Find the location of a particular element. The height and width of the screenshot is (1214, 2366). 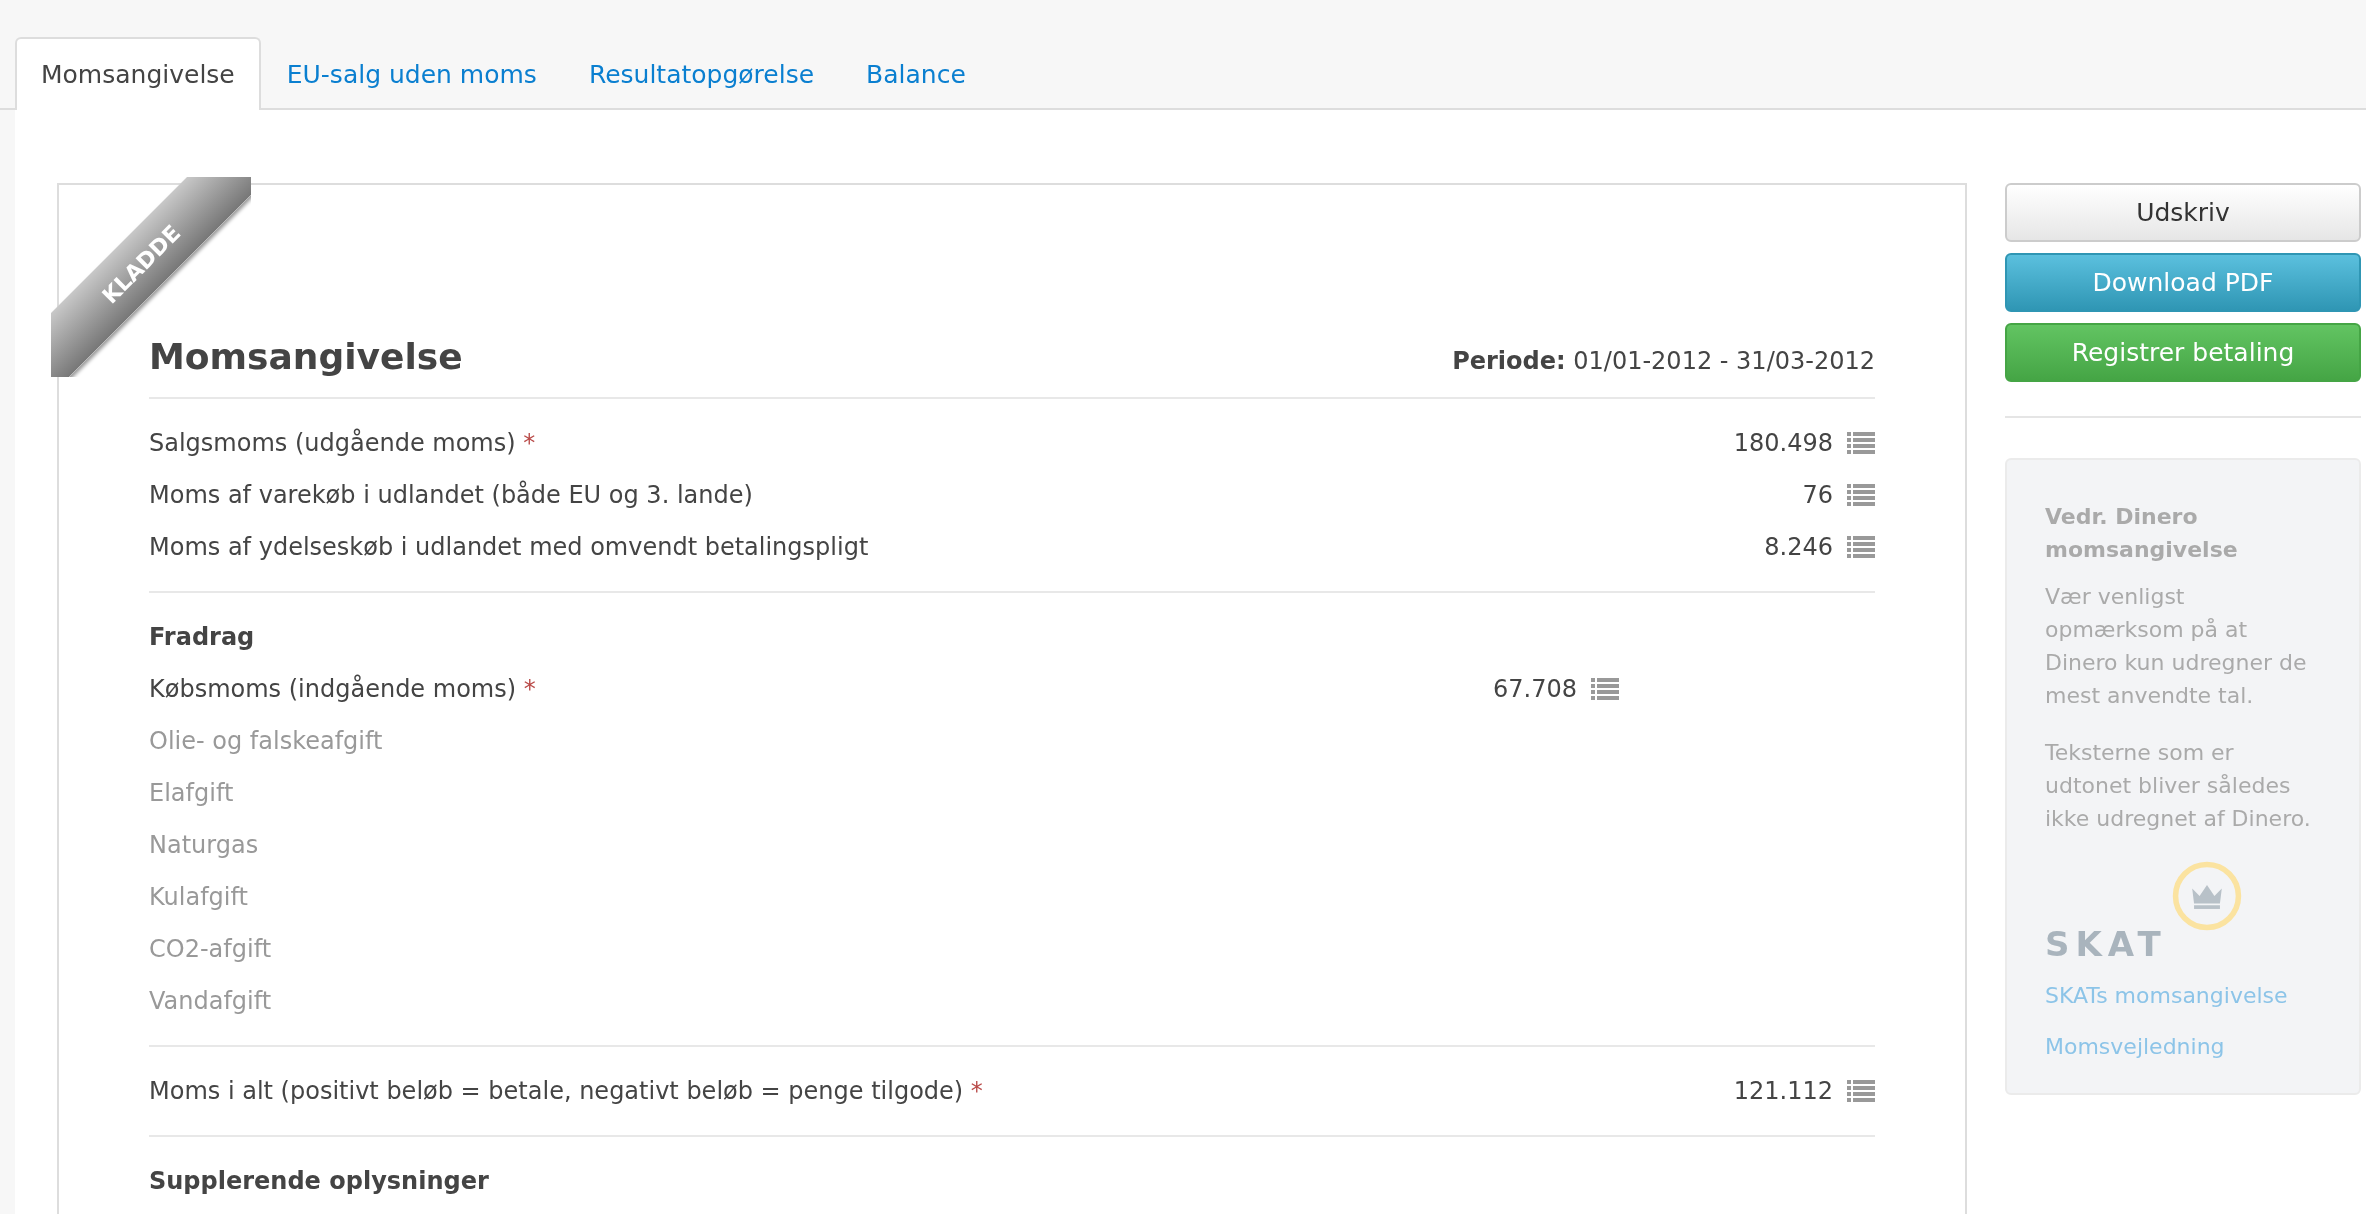

row-label: Moms af varekøb i udlandet (både EU og 3. lande) is located at coordinates (451, 495).